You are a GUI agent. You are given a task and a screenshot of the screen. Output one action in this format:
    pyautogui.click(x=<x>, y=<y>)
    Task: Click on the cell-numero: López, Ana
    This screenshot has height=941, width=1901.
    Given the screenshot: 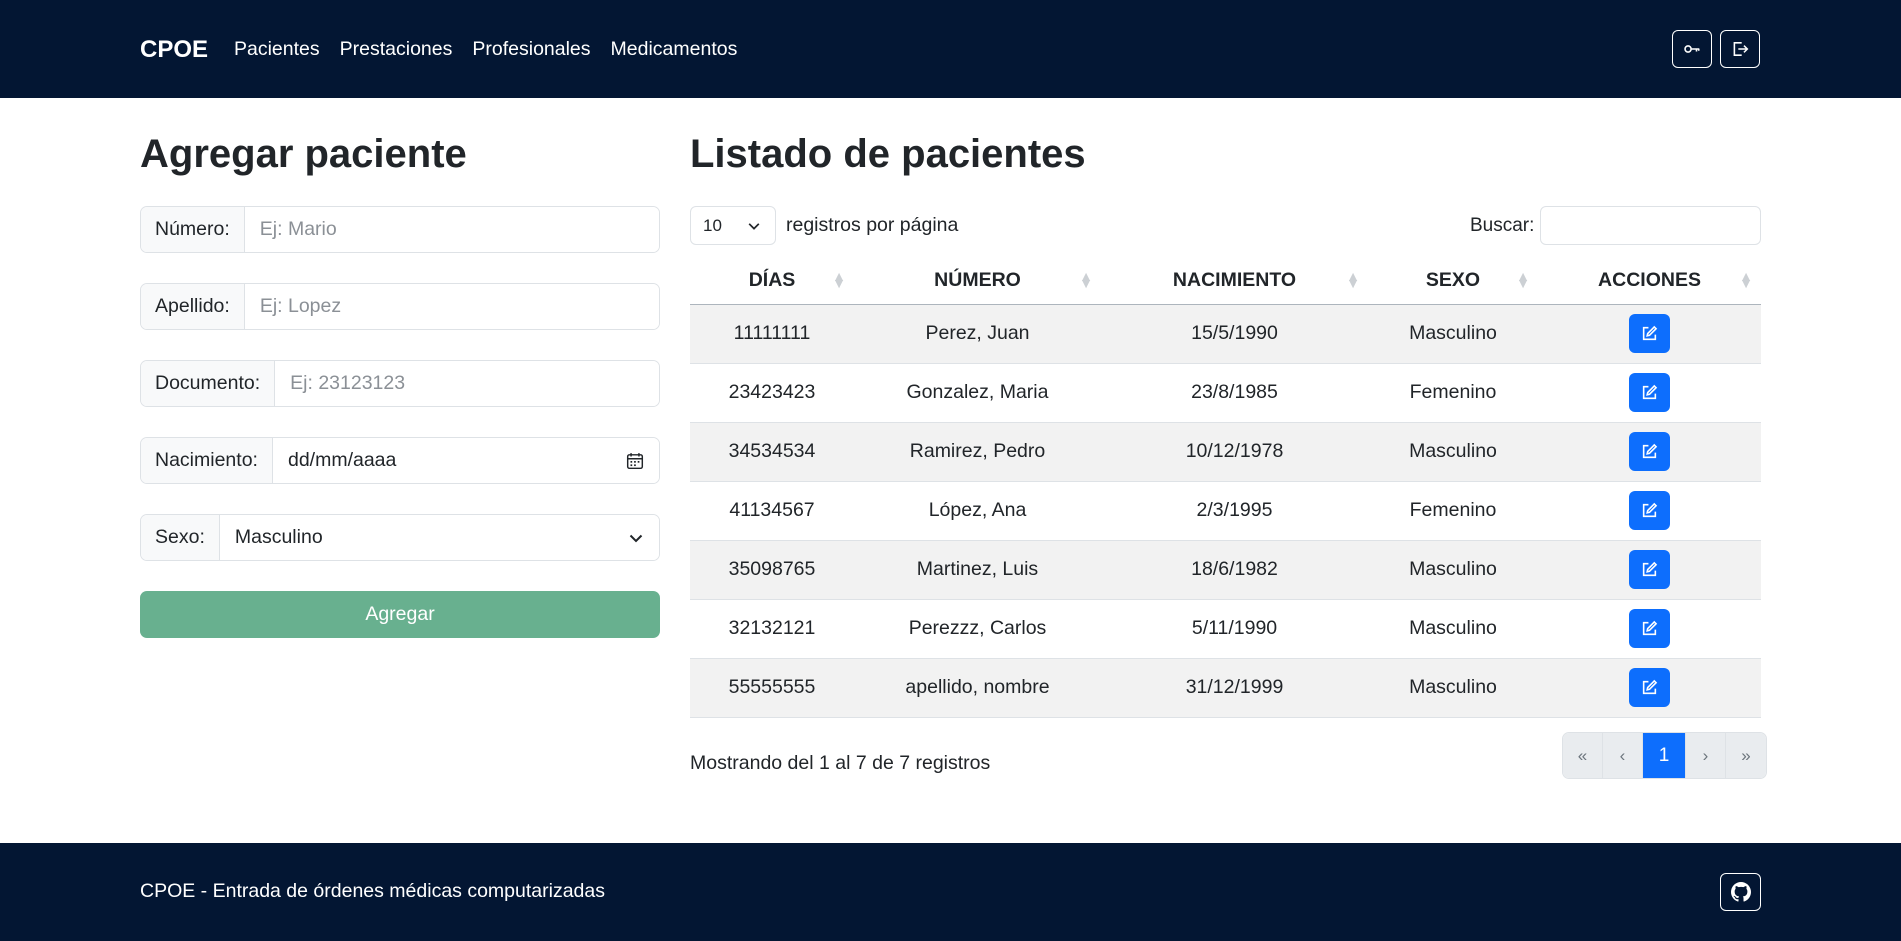 What is the action you would take?
    pyautogui.click(x=977, y=511)
    